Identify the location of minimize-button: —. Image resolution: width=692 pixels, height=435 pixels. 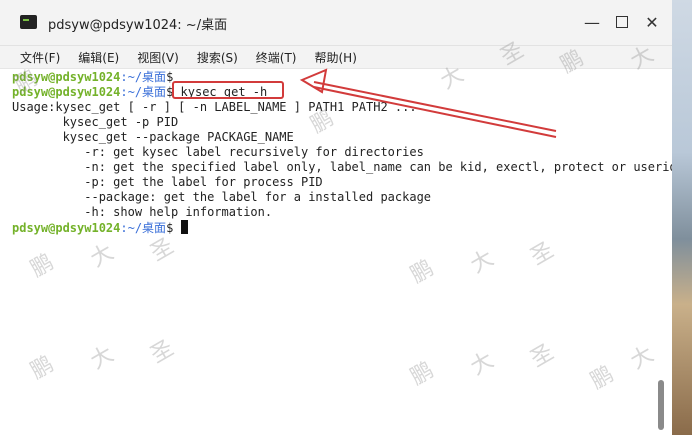
(592, 22).